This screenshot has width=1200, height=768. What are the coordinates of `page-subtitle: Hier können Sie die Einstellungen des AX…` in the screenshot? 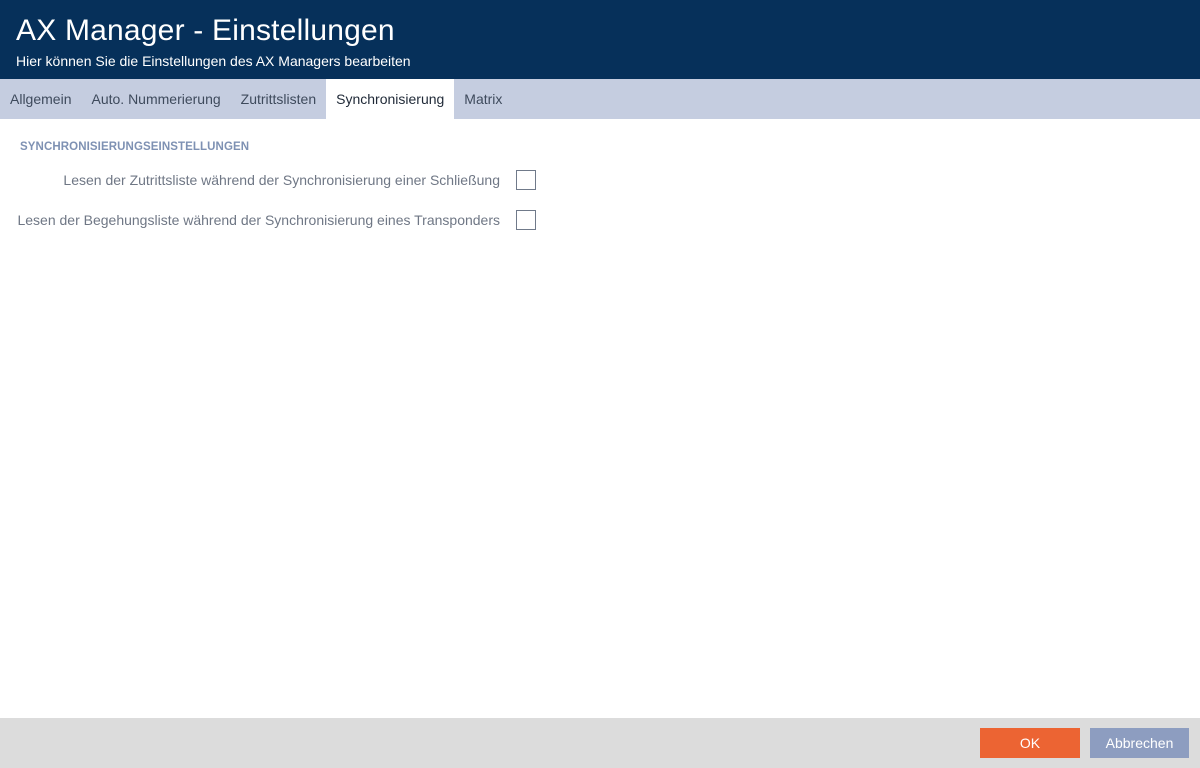 It's located at (213, 61).